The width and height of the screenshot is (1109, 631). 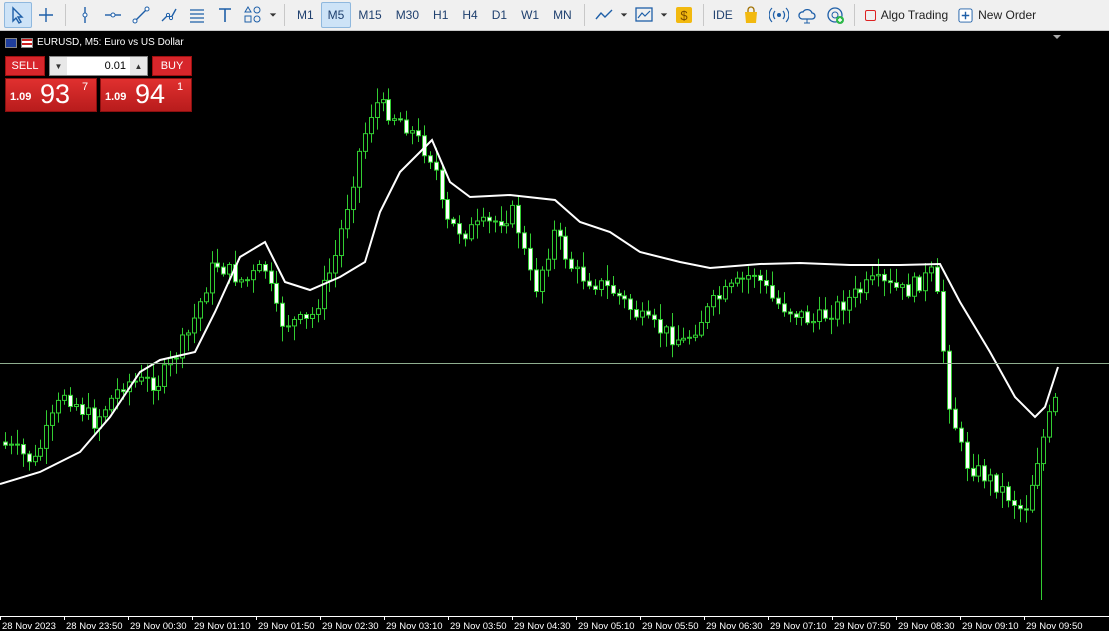 I want to click on timeframe-h1: H1, so click(x=440, y=15).